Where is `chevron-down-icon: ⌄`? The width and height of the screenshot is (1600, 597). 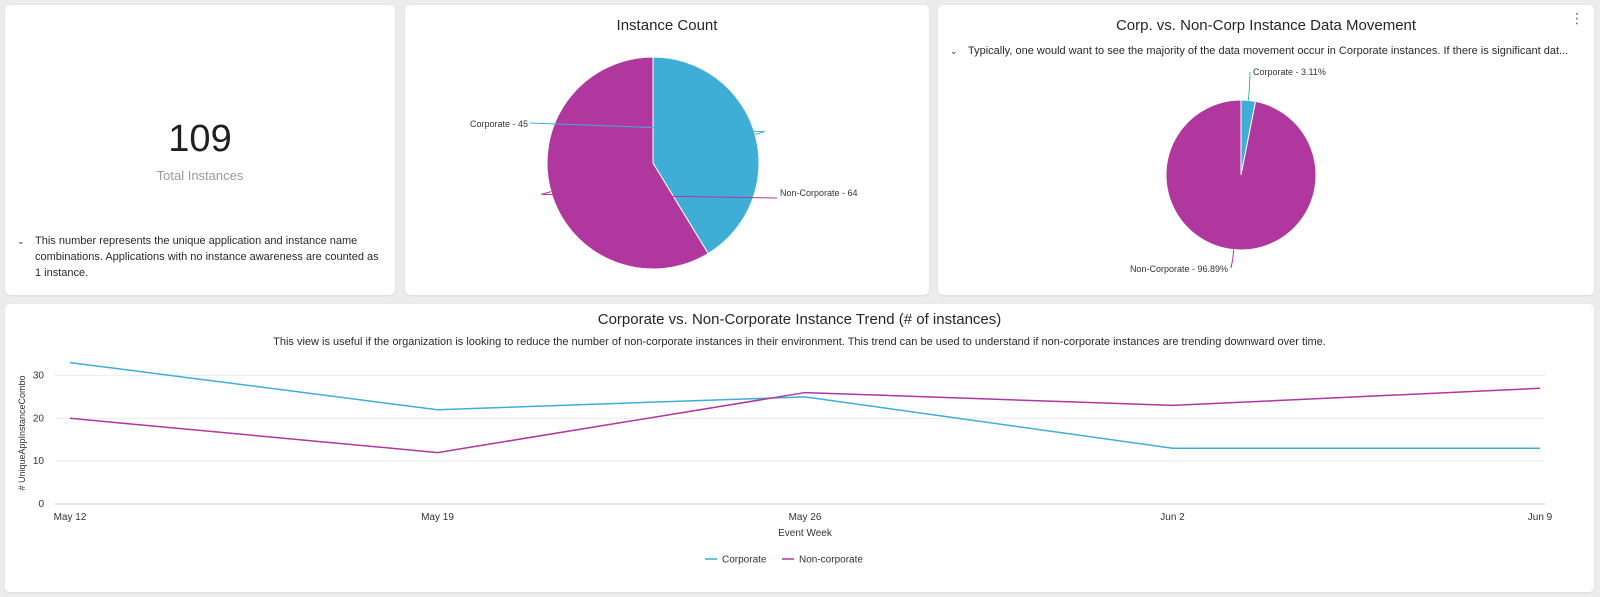
chevron-down-icon: ⌄ is located at coordinates (21, 241).